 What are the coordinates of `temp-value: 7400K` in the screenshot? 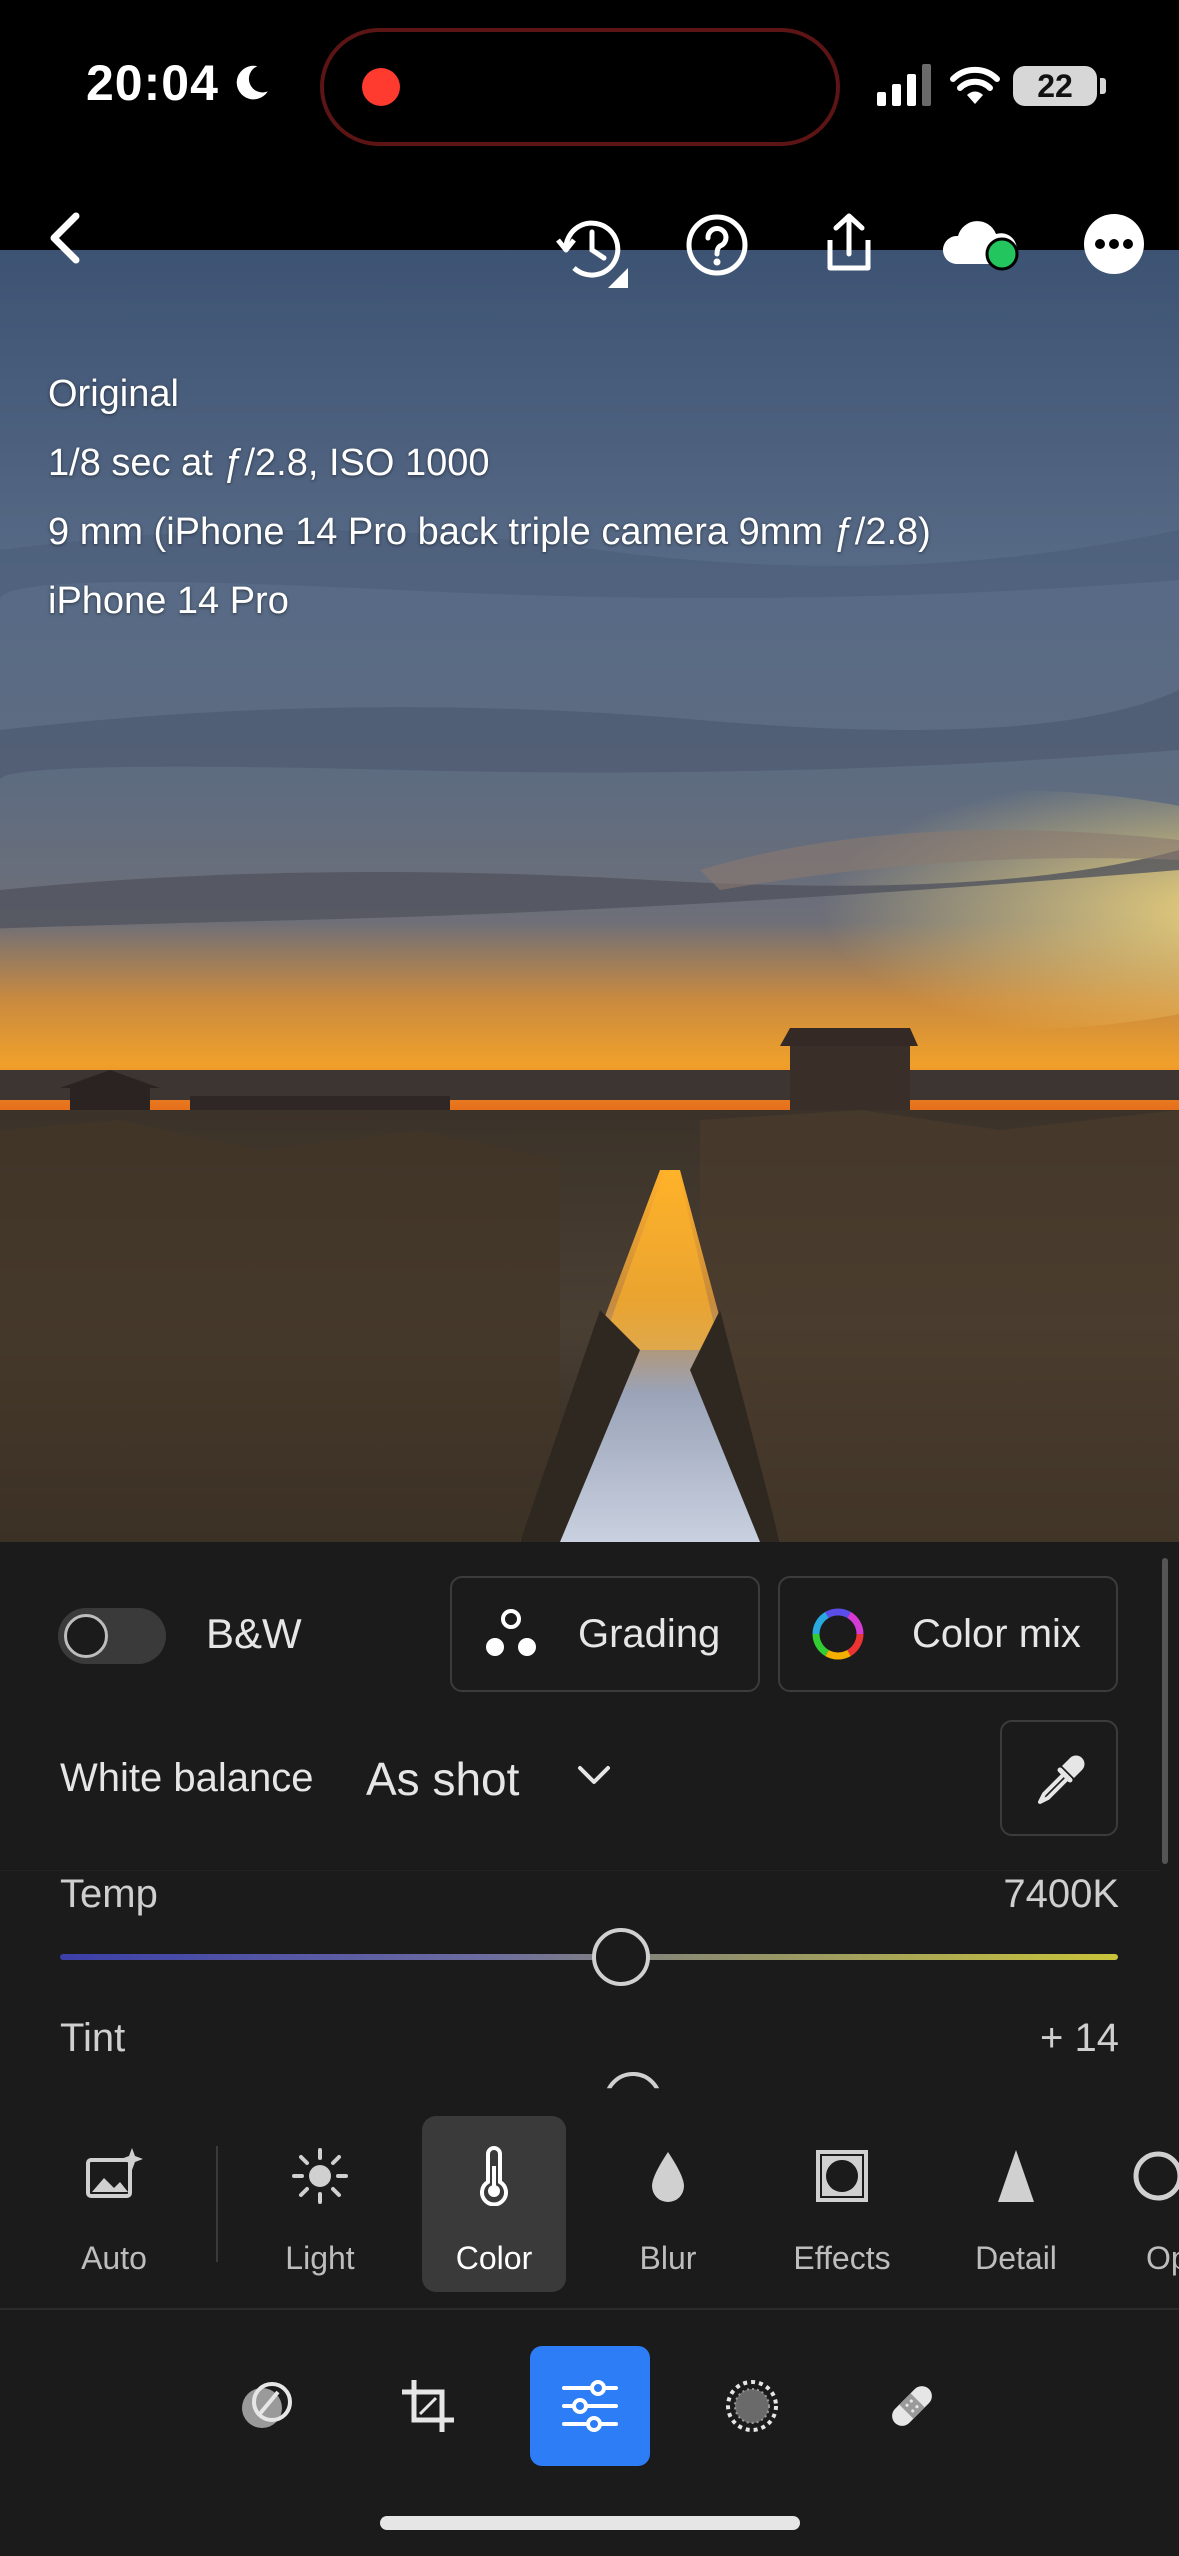 It's located at (1061, 1894).